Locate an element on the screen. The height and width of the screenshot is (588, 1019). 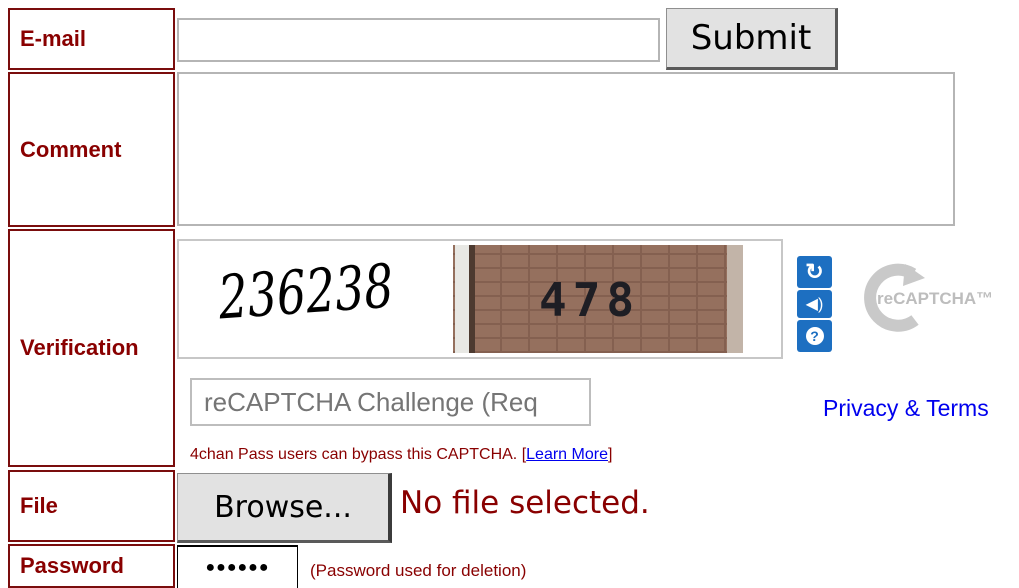
pass-notice-end: ] is located at coordinates (610, 454).